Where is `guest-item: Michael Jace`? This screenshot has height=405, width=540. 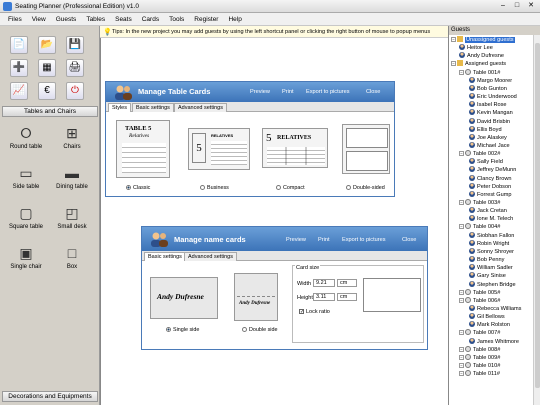 guest-item: Michael Jace is located at coordinates (489, 145).